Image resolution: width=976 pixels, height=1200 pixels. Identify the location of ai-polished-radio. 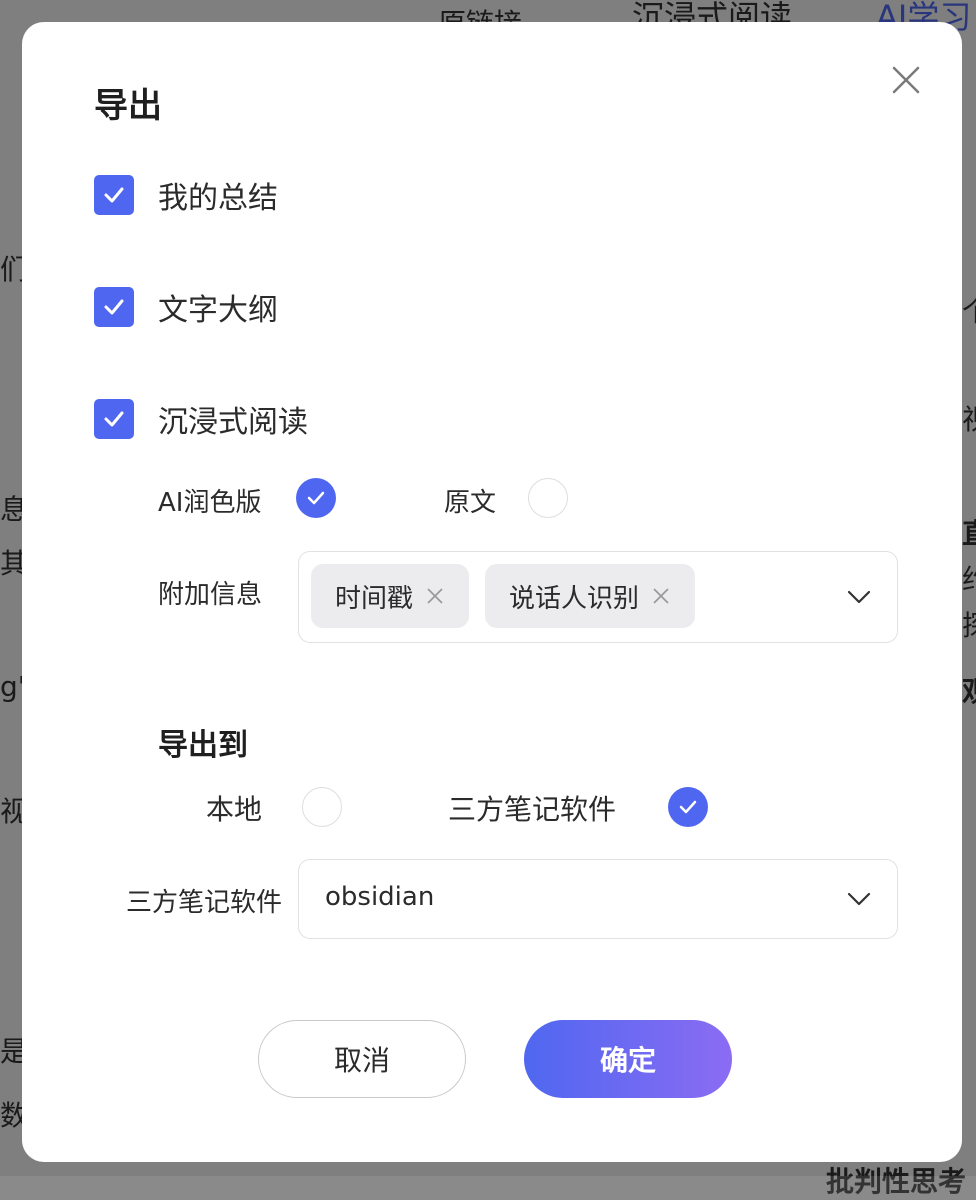
(316, 498).